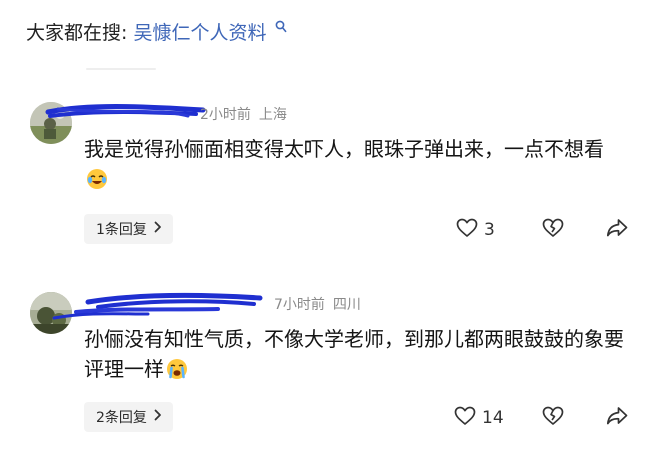 The image size is (660, 460). What do you see at coordinates (225, 115) in the screenshot?
I see `comment-time: 2小时前` at bounding box center [225, 115].